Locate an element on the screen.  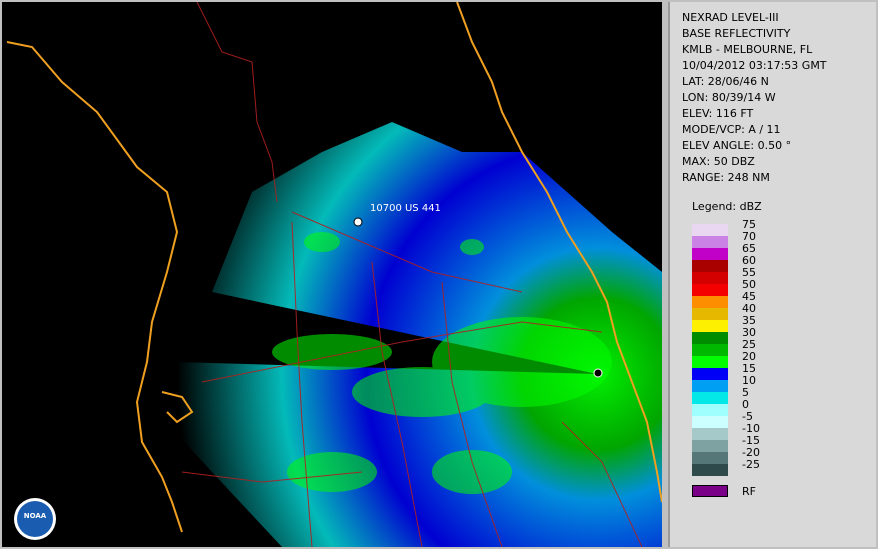
legend-entry: 65 is located at coordinates (777, 251).